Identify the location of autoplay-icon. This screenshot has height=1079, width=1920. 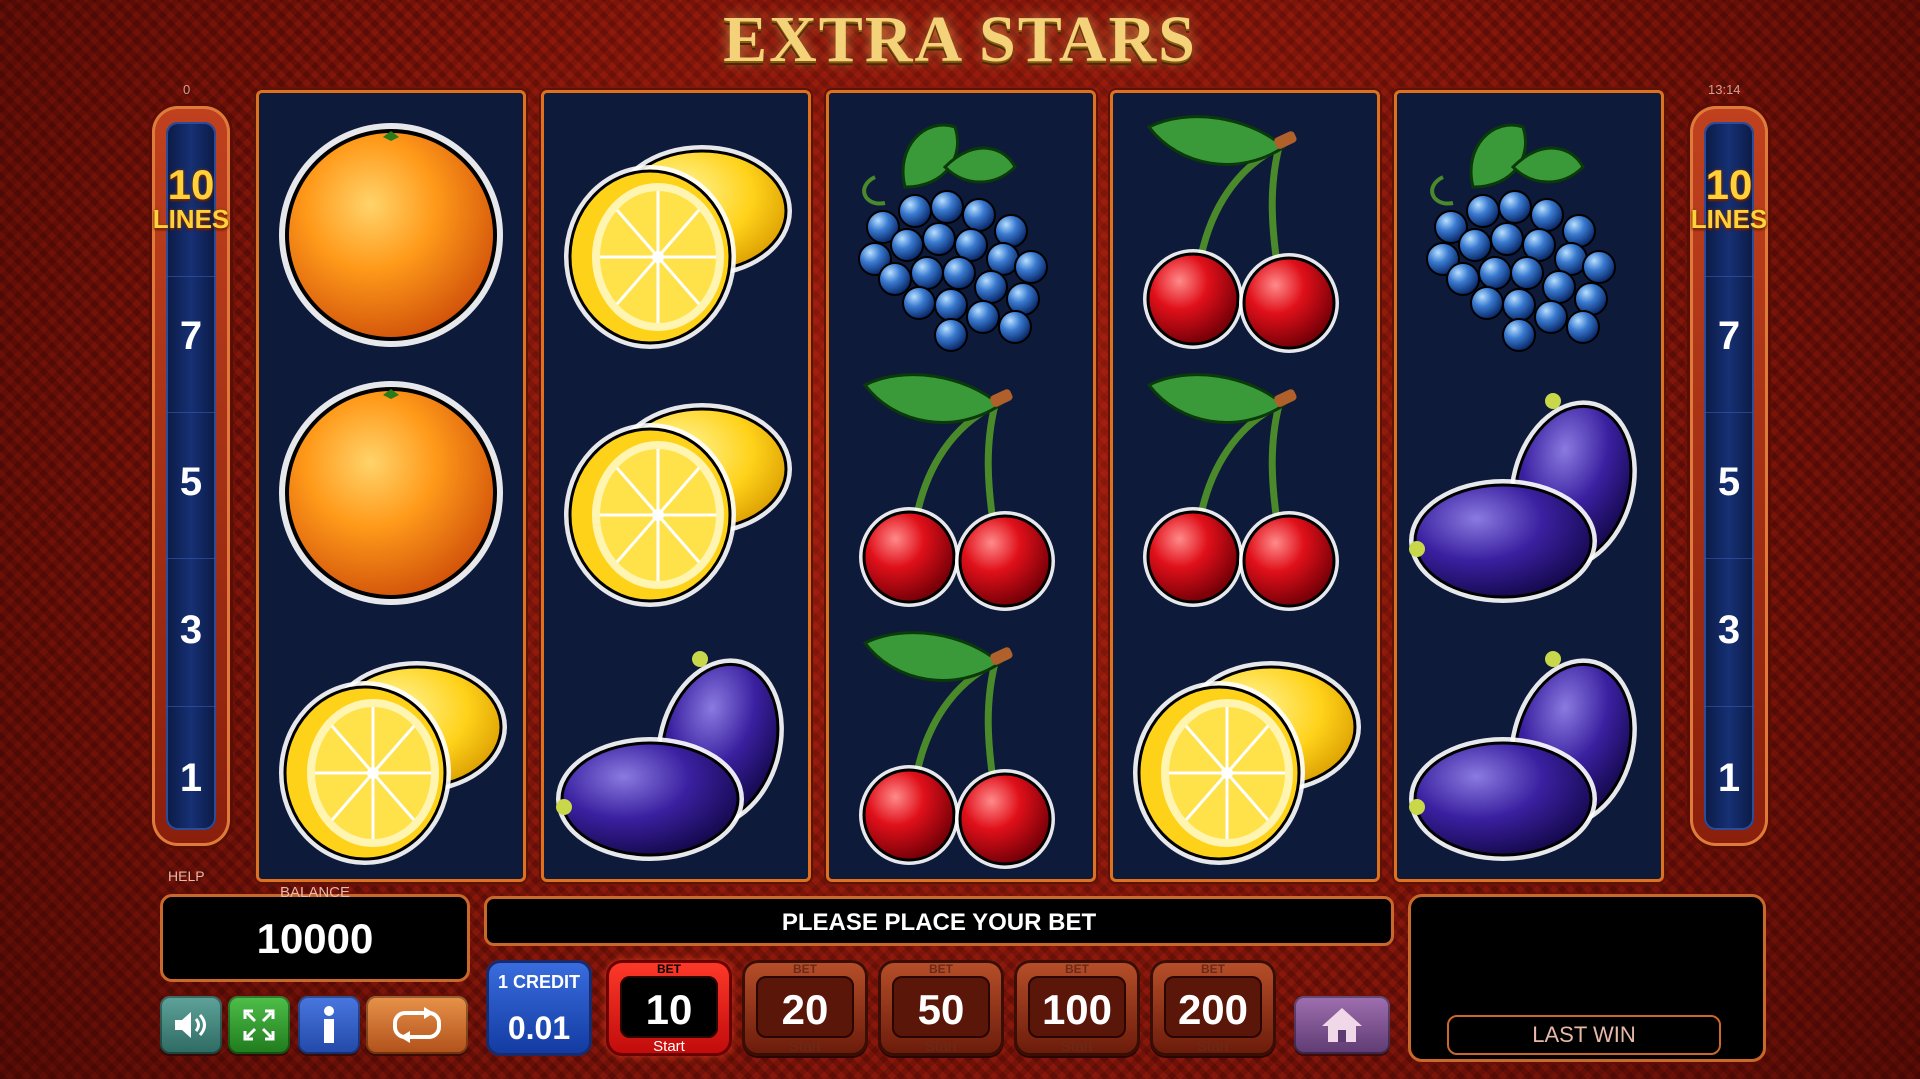
(417, 1025).